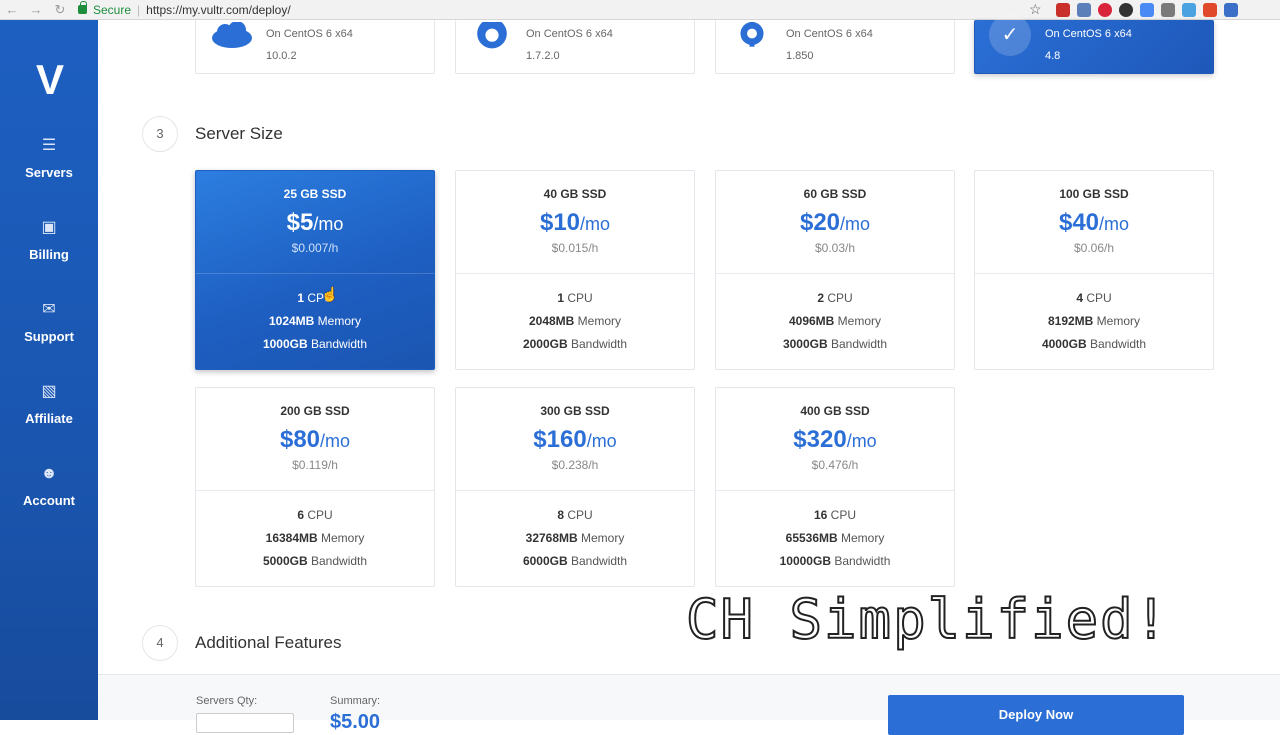 This screenshot has width=1280, height=735. I want to click on bandwidth-amount: 4000GB, so click(1064, 344).